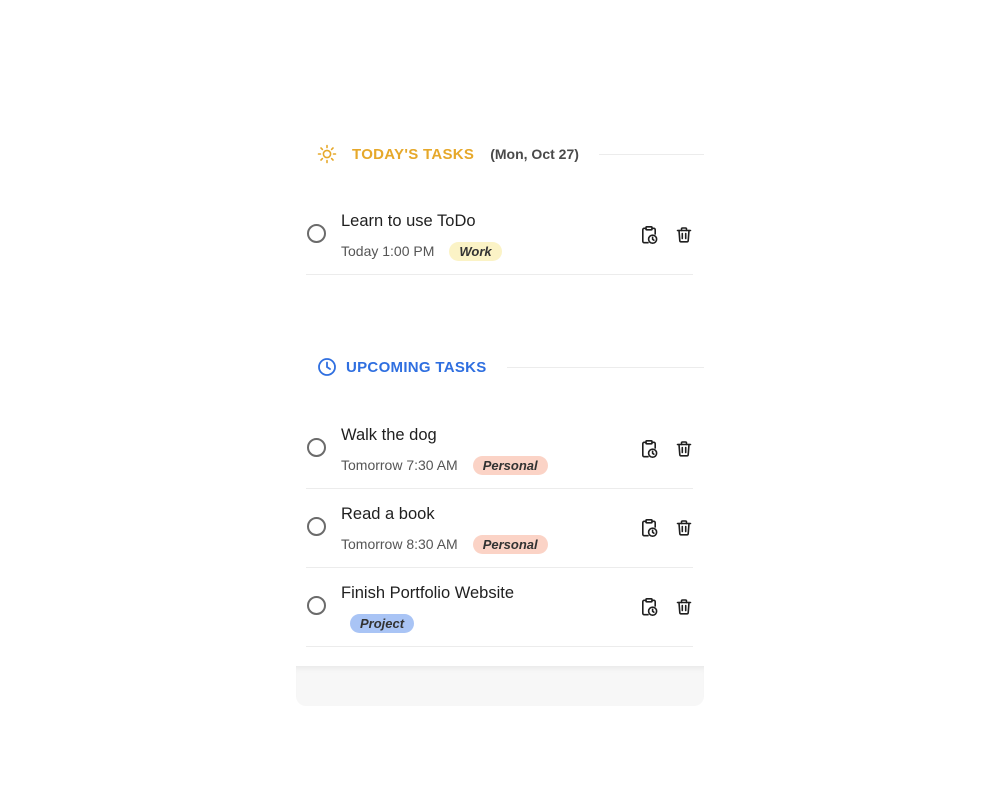 This screenshot has height=800, width=1000. Describe the element at coordinates (388, 251) in the screenshot. I see `task-due-time: Today 1:00 PM` at that location.